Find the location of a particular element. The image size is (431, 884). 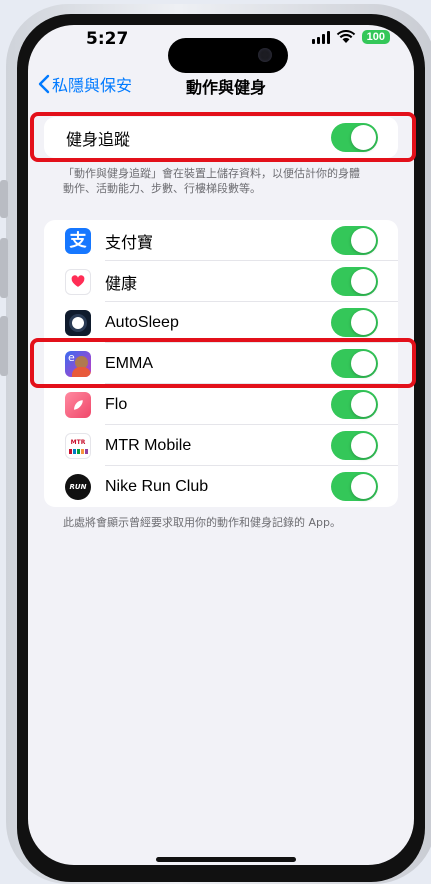

alipay-toggle is located at coordinates (354, 240).